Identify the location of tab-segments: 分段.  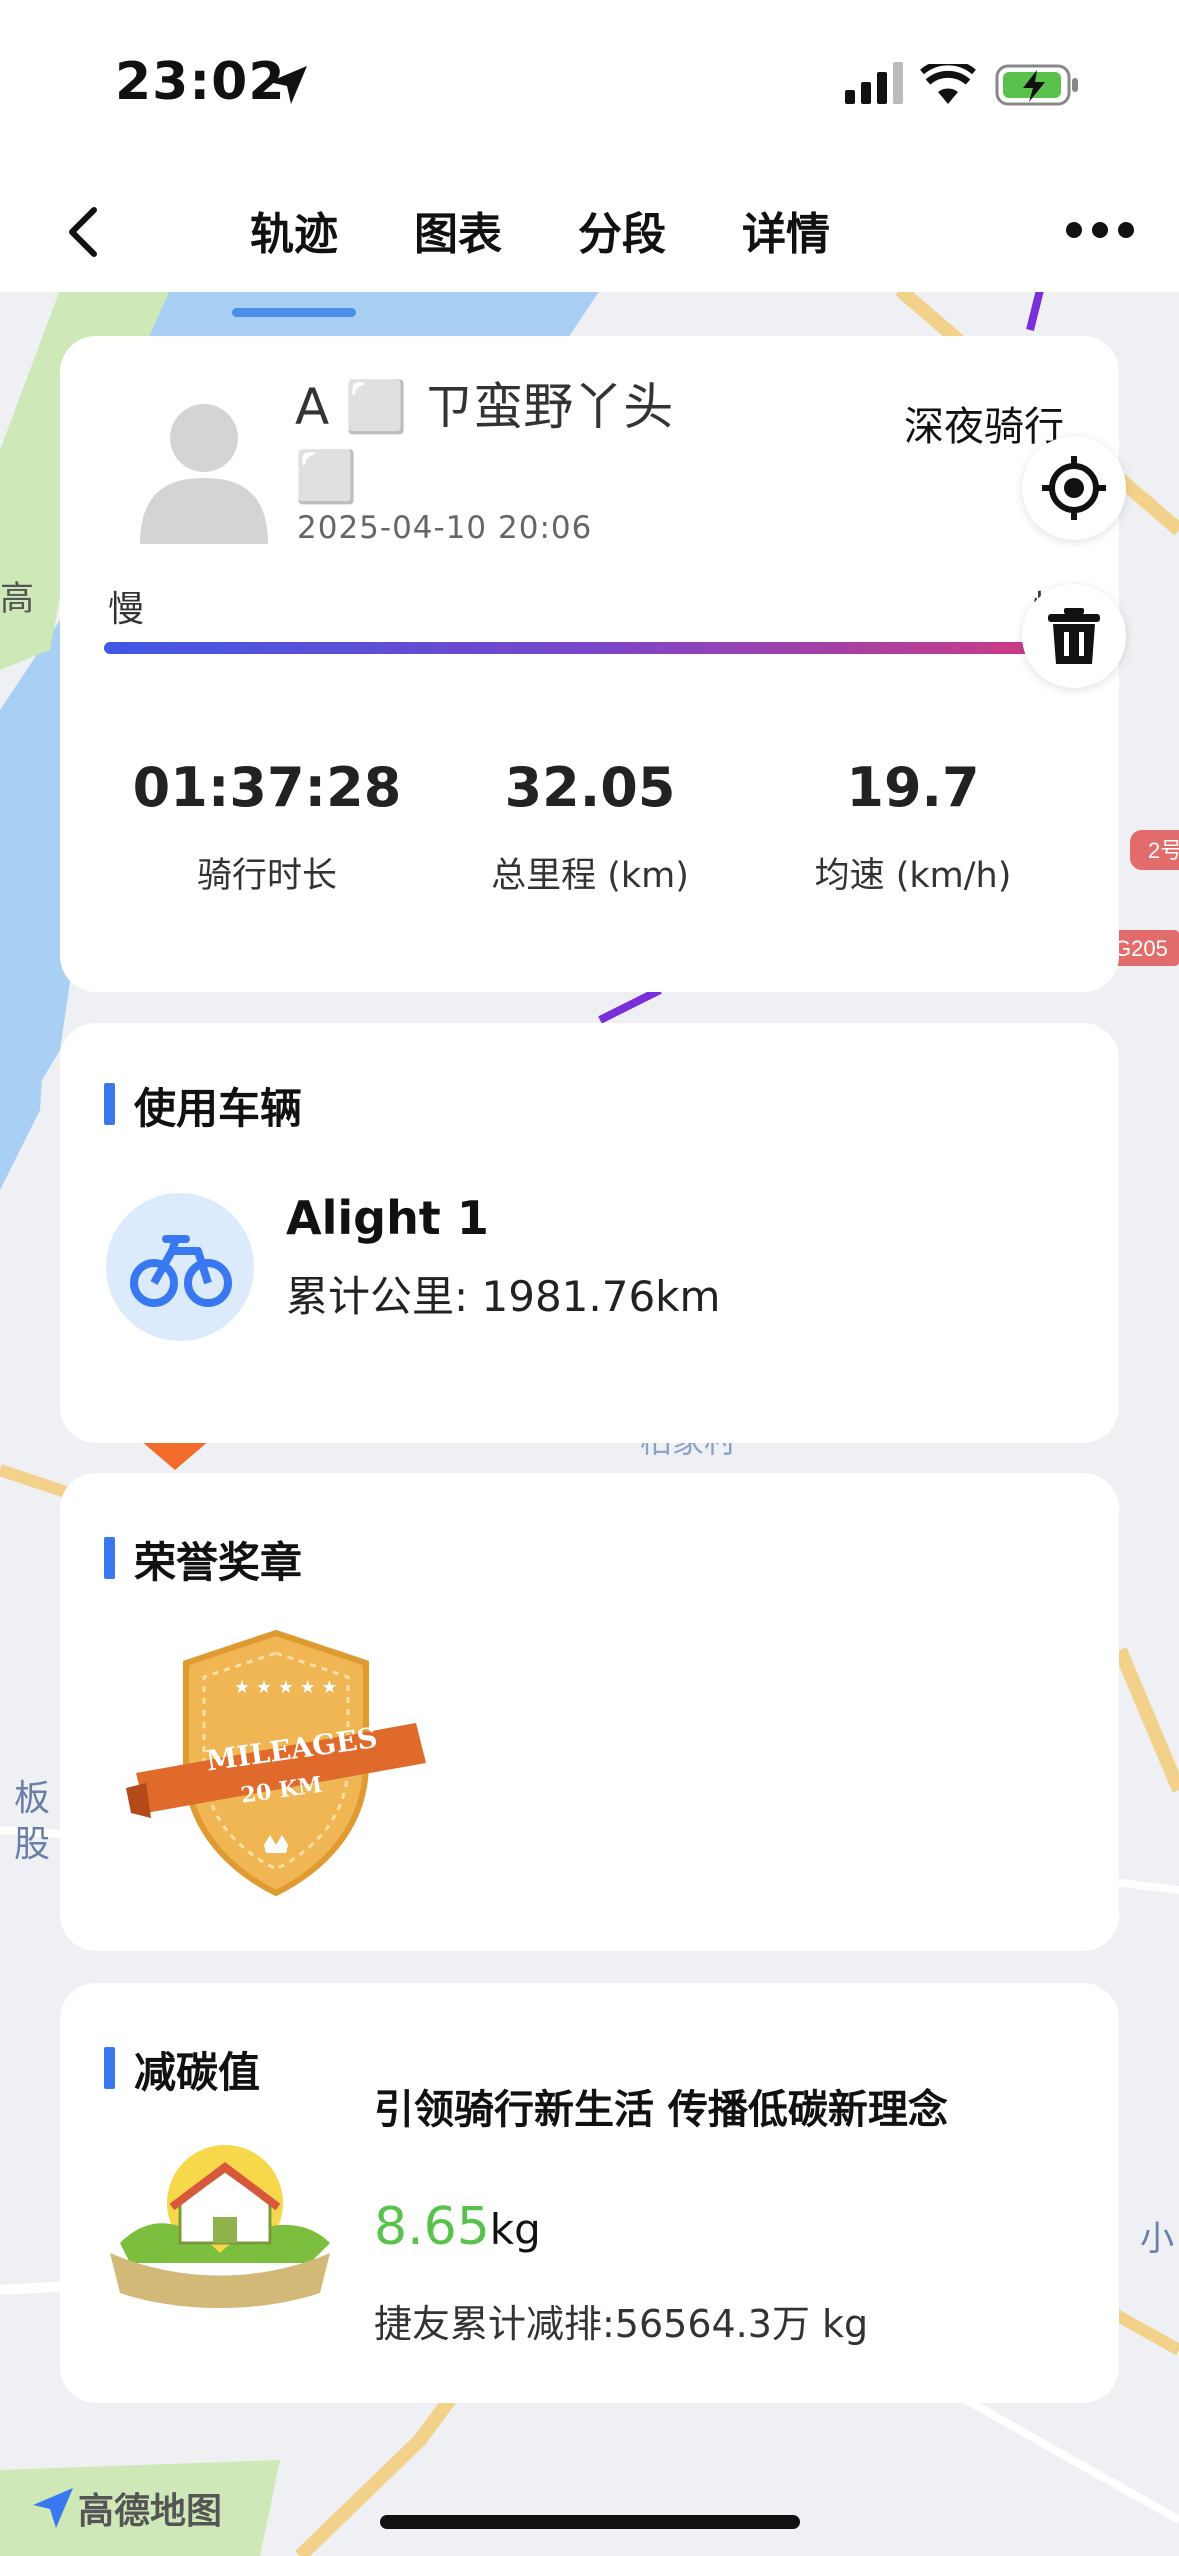
(622, 243).